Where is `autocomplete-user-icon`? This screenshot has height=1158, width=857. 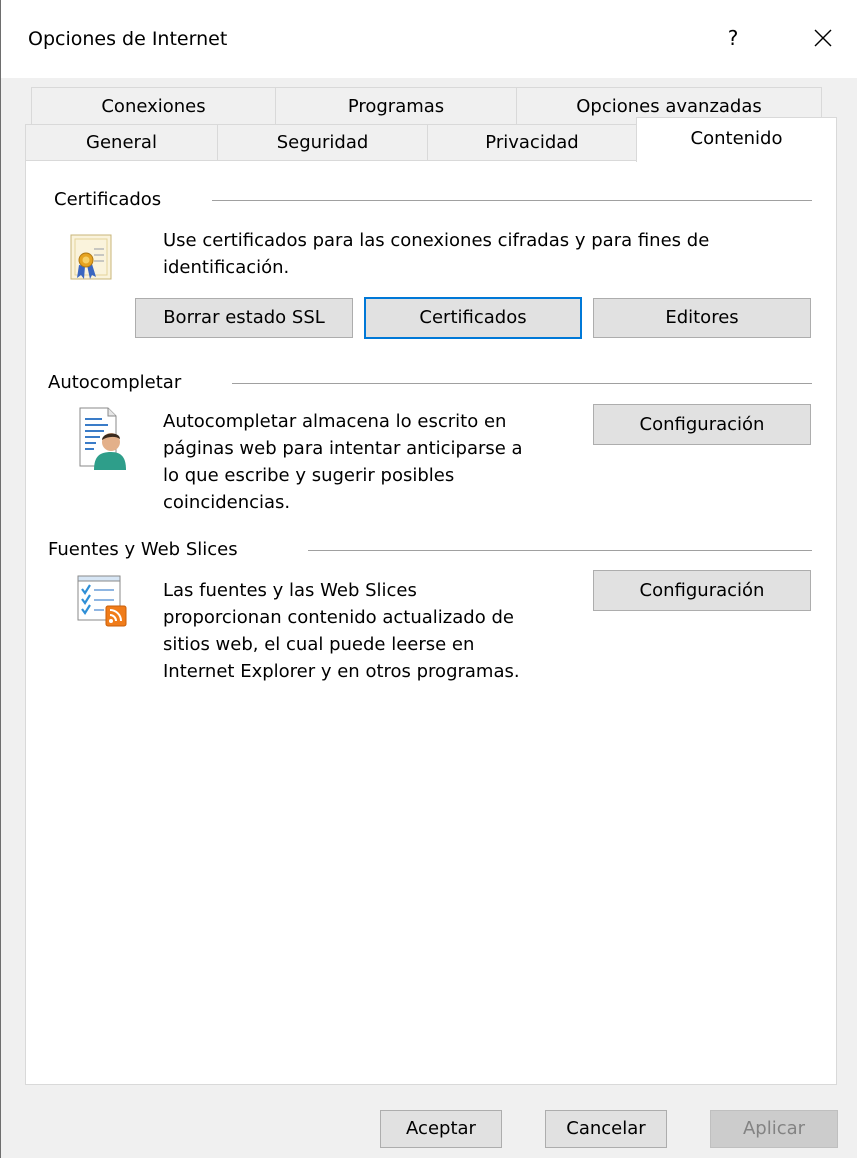 autocomplete-user-icon is located at coordinates (102, 441).